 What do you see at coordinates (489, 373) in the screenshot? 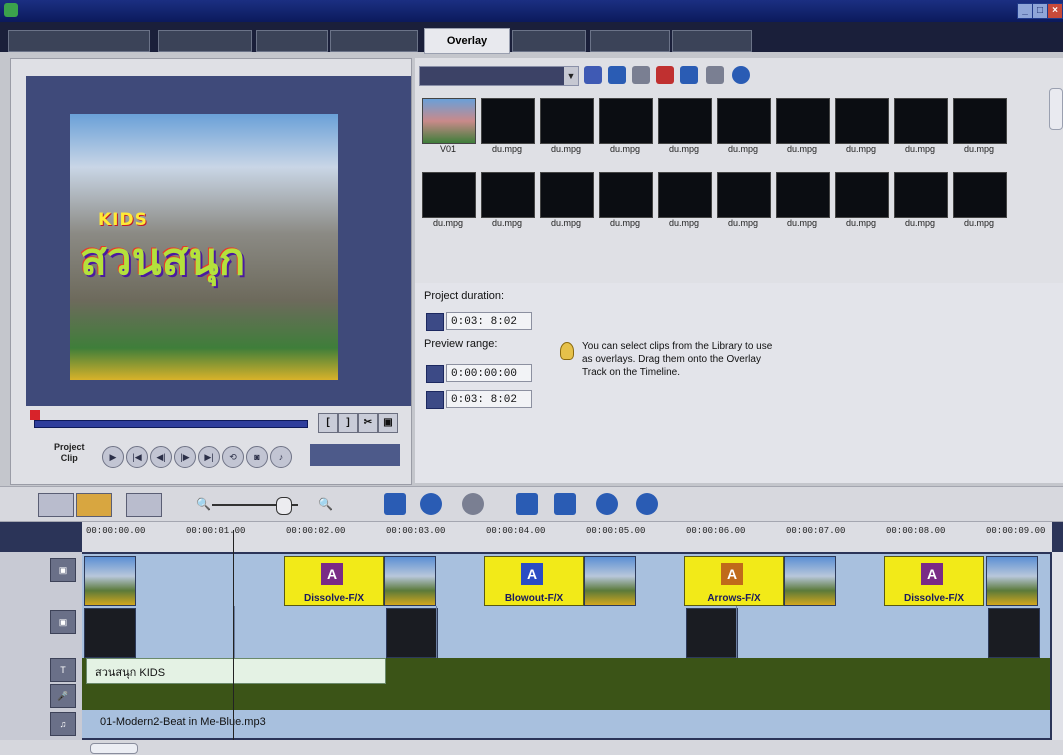
I see `preview-start-value: 0:00:00:00` at bounding box center [489, 373].